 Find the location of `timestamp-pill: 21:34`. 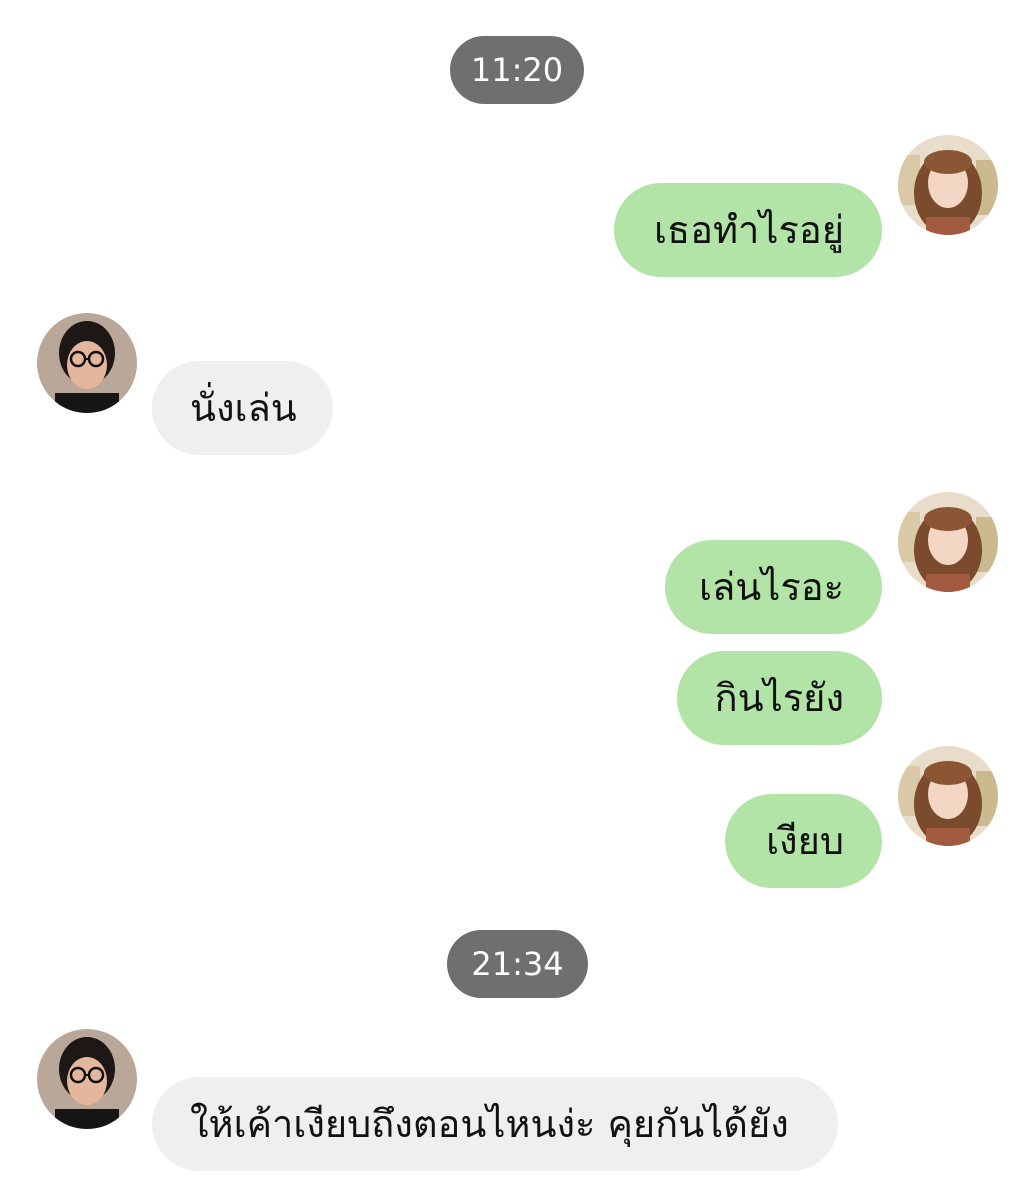

timestamp-pill: 21:34 is located at coordinates (517, 964).